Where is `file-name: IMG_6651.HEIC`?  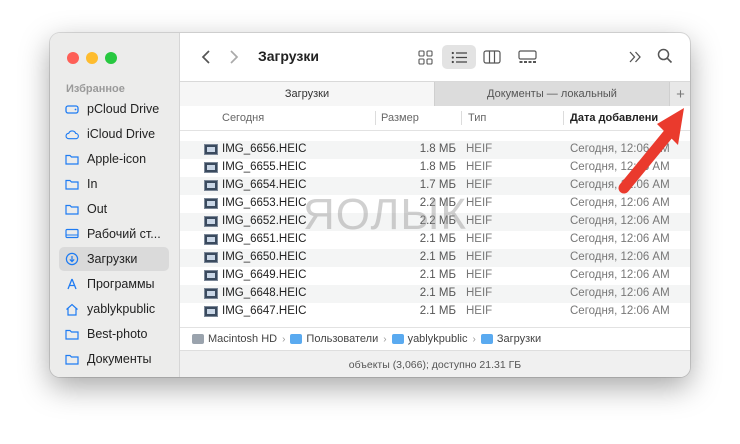
file-name: IMG_6651.HEIC is located at coordinates (264, 239).